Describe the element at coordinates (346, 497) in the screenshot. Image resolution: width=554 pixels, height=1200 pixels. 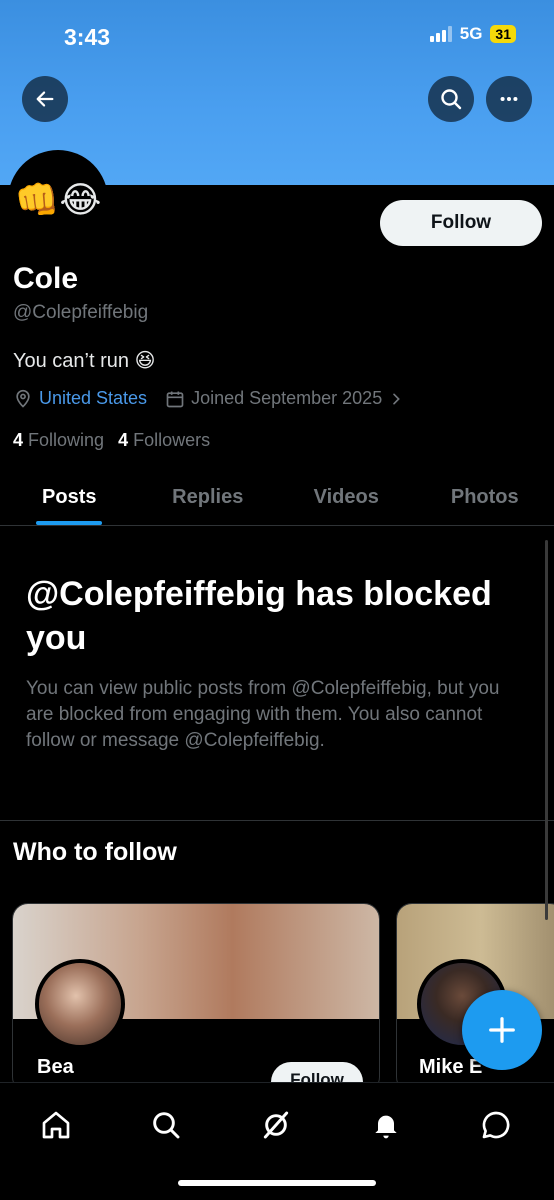
I see `tab-videos: Videos` at that location.